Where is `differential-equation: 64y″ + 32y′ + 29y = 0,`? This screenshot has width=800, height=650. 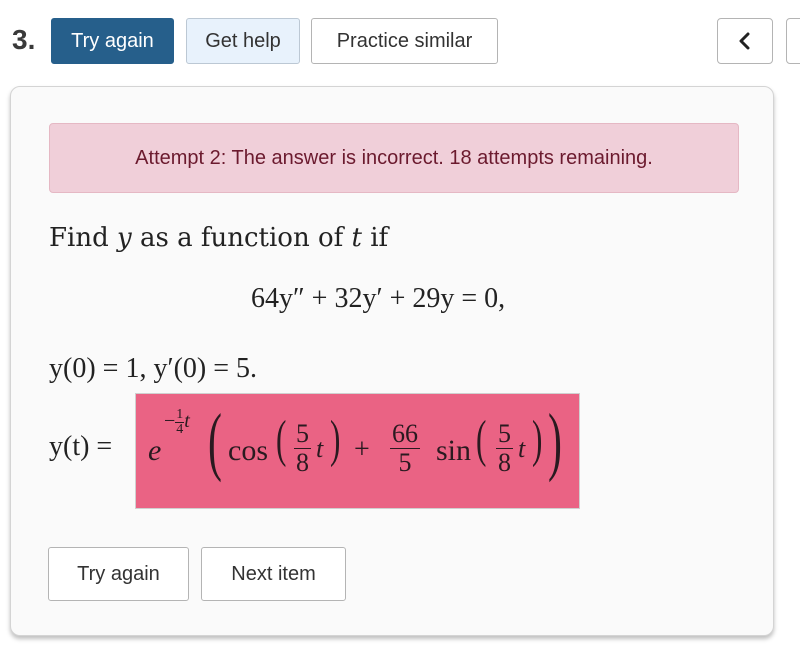
differential-equation: 64y″ + 32y′ + 29y = 0, is located at coordinates (378, 298).